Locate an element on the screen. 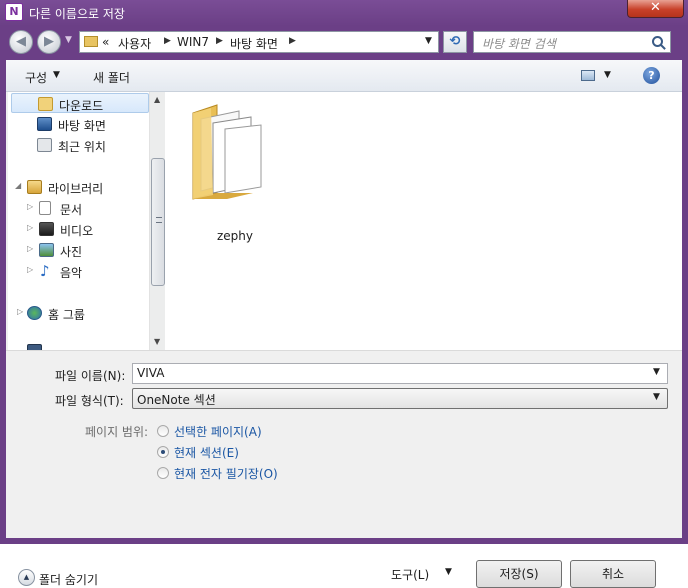  tools-button: 도구(L) is located at coordinates (410, 574).